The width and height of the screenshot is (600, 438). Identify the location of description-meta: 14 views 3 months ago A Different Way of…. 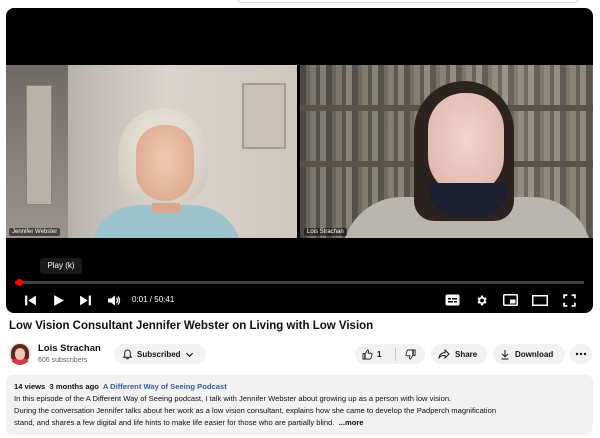
(299, 387).